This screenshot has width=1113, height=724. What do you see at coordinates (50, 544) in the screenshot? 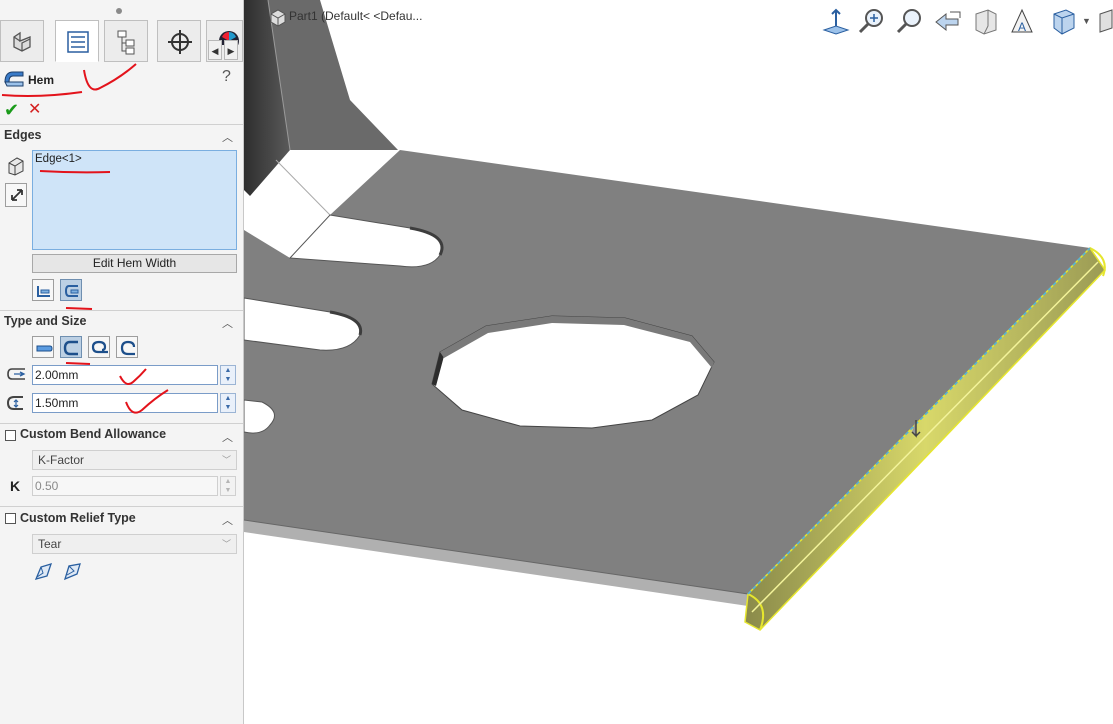
I see `relief-type-value: Tear` at bounding box center [50, 544].